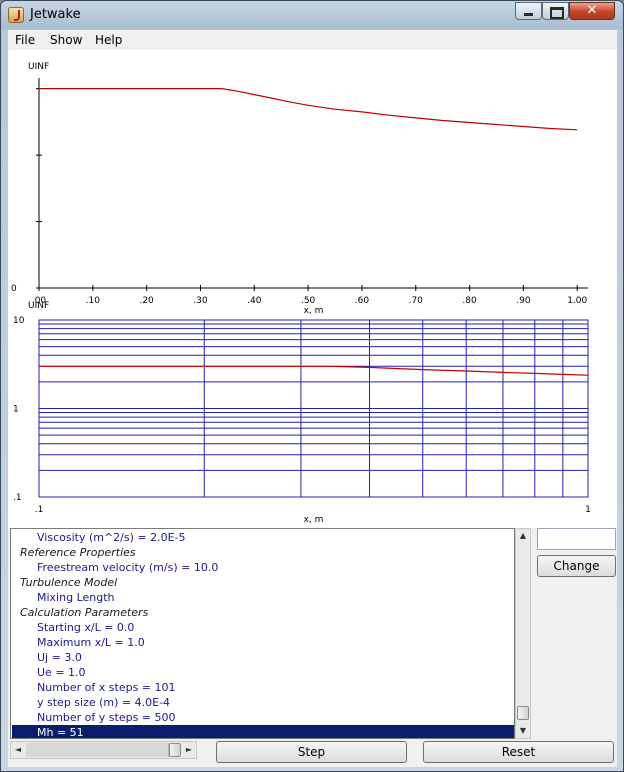  Describe the element at coordinates (263, 612) in the screenshot. I see `property-category: Calculation Parameters` at that location.